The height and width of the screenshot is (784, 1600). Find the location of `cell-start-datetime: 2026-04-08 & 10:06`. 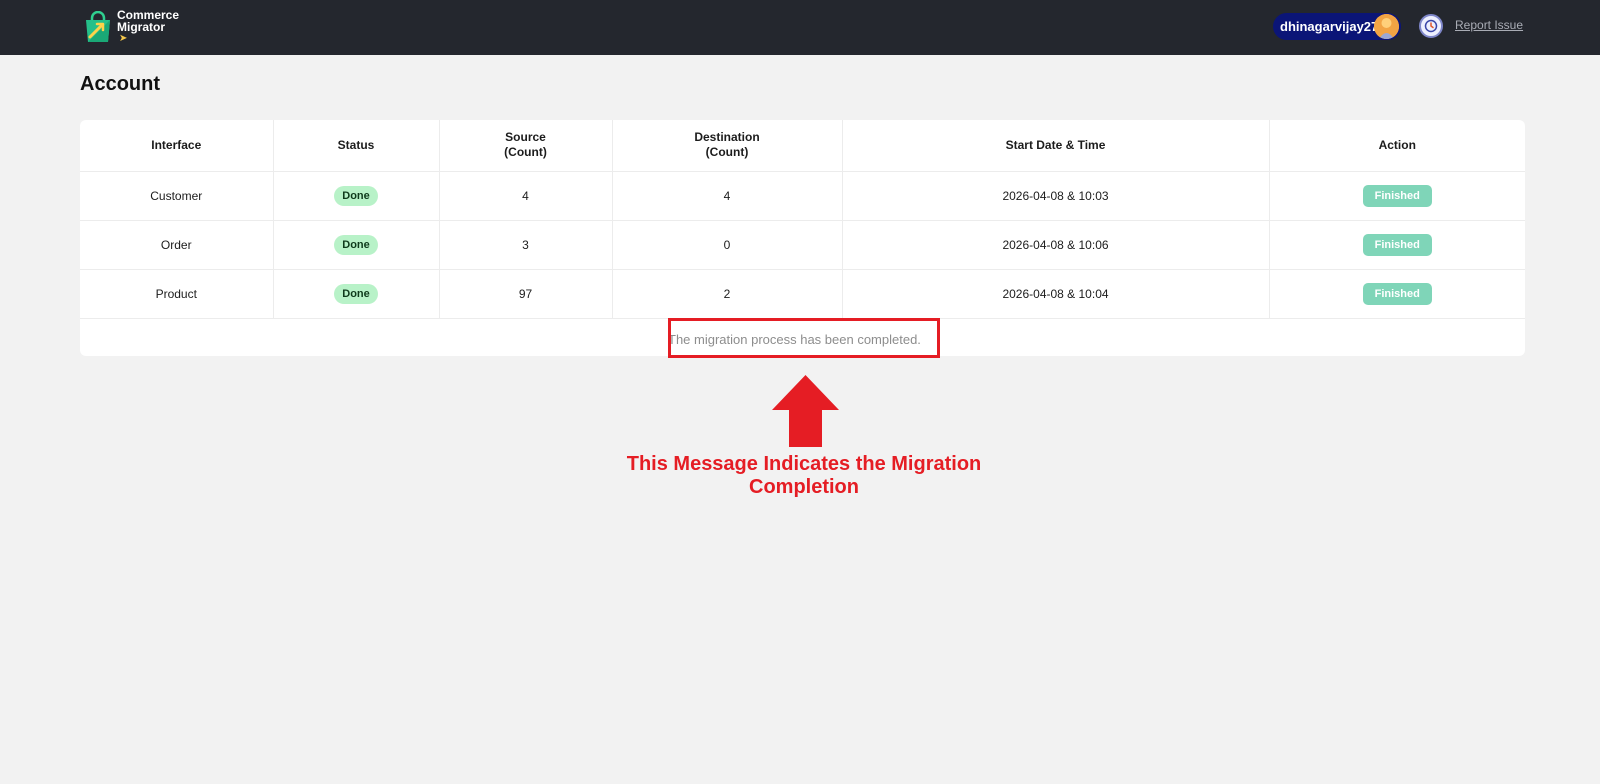

cell-start-datetime: 2026-04-08 & 10:06 is located at coordinates (1056, 245).